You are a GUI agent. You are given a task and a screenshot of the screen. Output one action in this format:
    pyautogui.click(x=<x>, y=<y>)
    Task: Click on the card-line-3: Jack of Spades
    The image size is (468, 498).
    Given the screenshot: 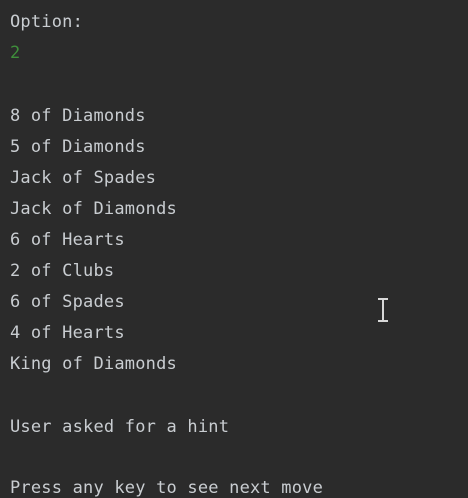 What is the action you would take?
    pyautogui.click(x=83, y=178)
    